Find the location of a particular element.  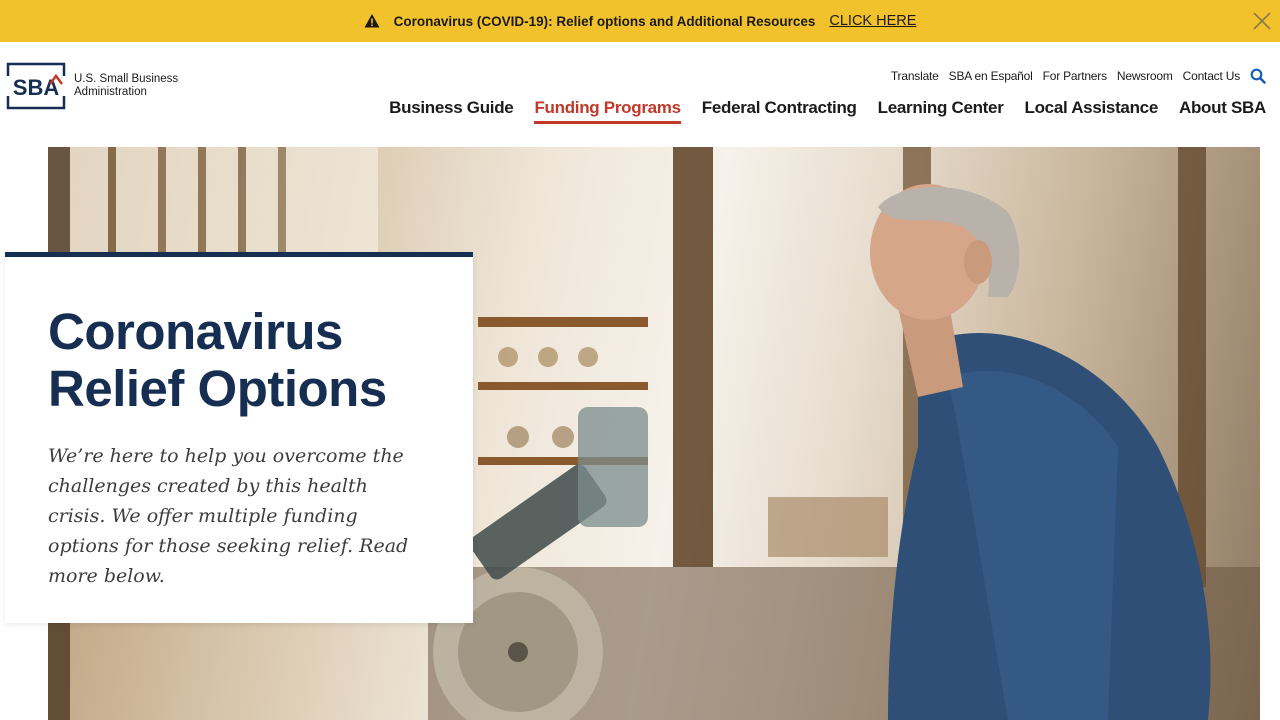

logo-letters: SBA is located at coordinates (36, 87).